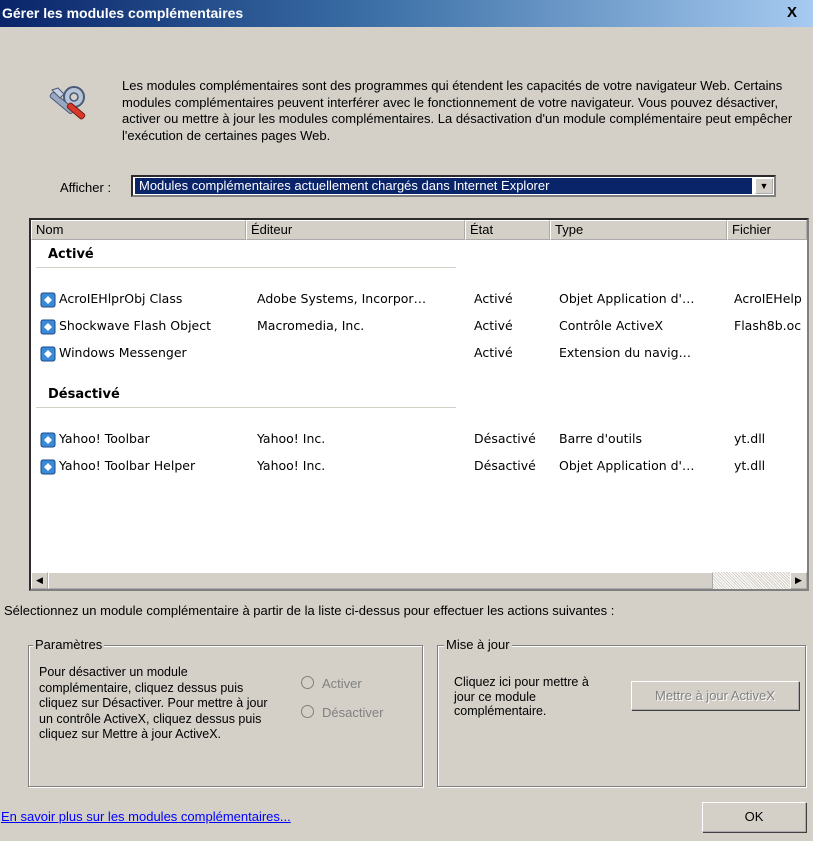 This screenshot has width=813, height=841. I want to click on addon-name: AcroIEHlprObj Class, so click(121, 298).